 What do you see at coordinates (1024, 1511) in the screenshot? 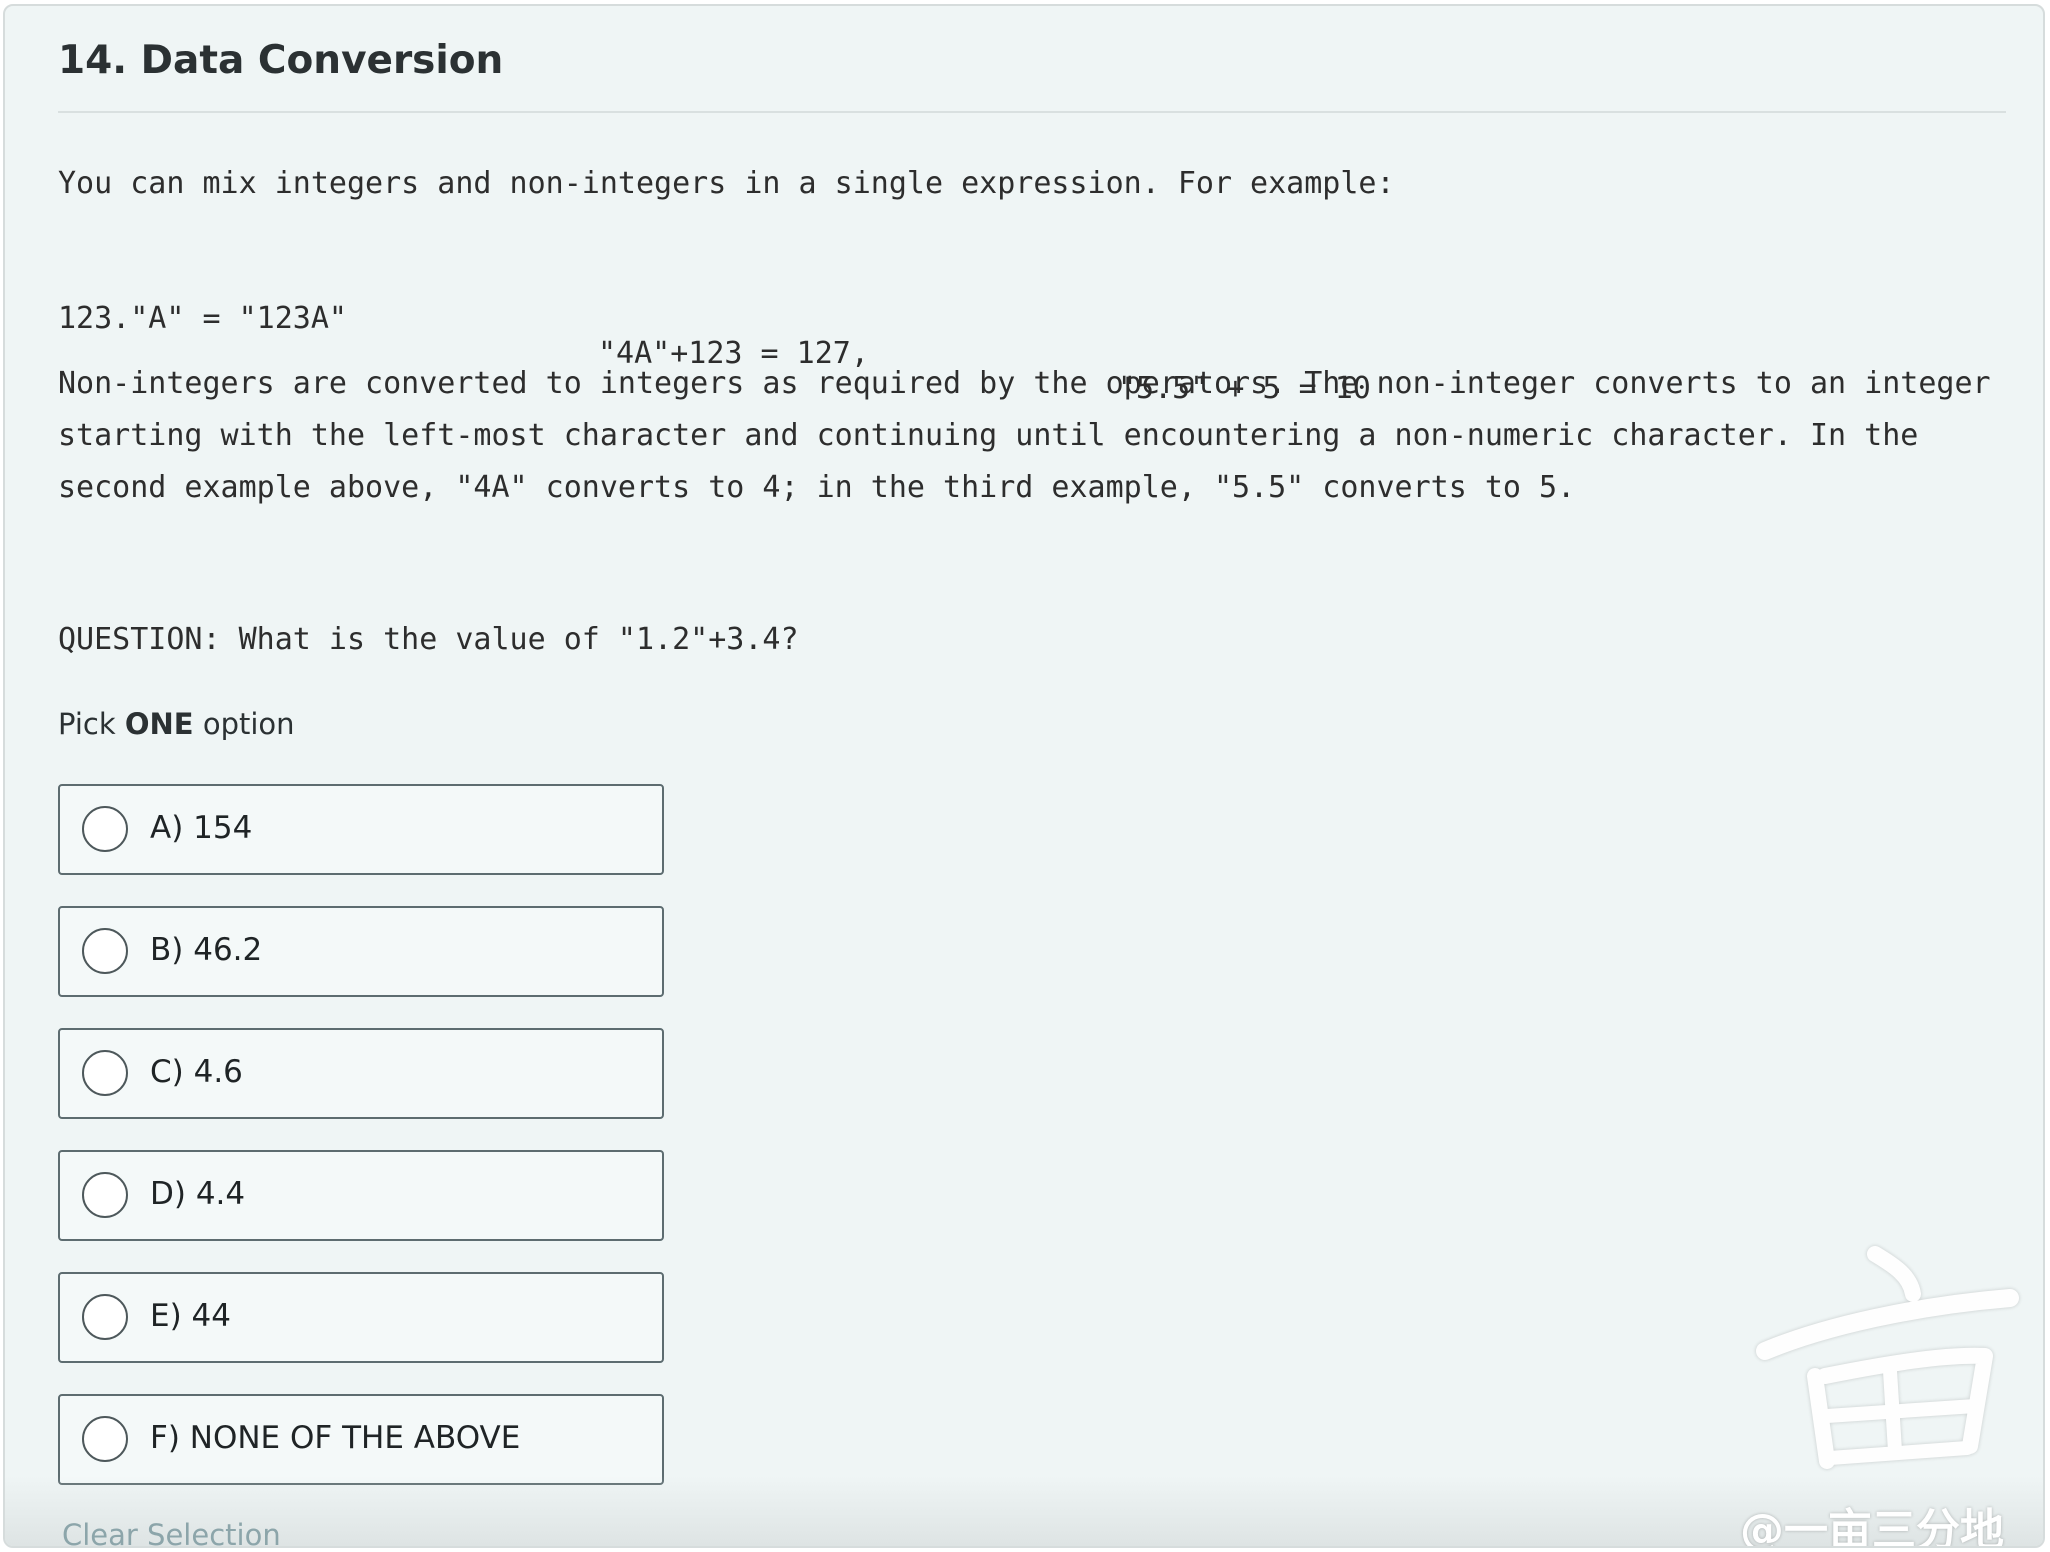
I see `bottom-fade` at bounding box center [1024, 1511].